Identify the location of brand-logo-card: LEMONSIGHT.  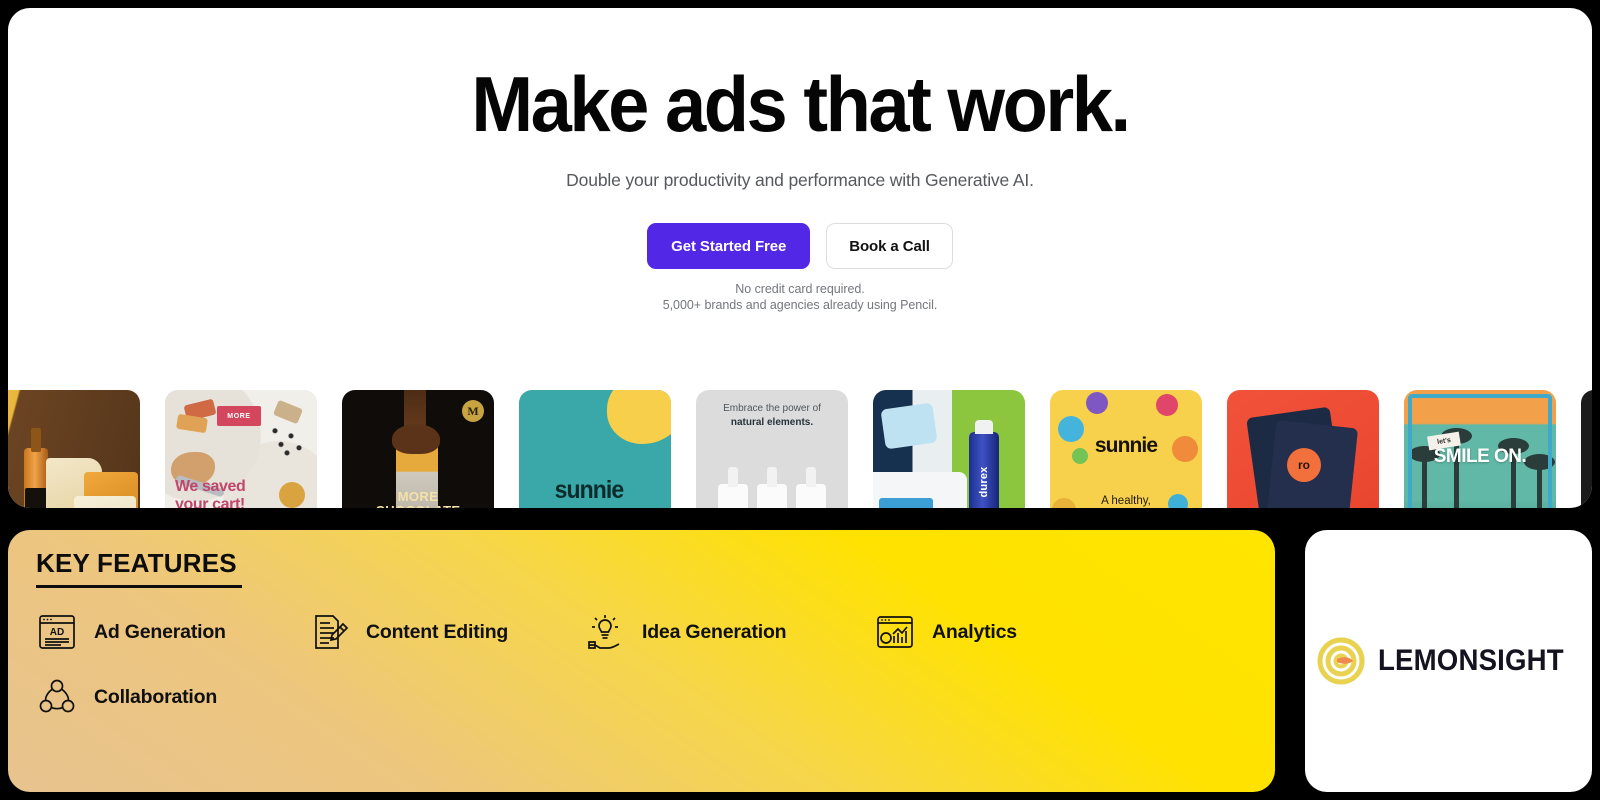
(1448, 661).